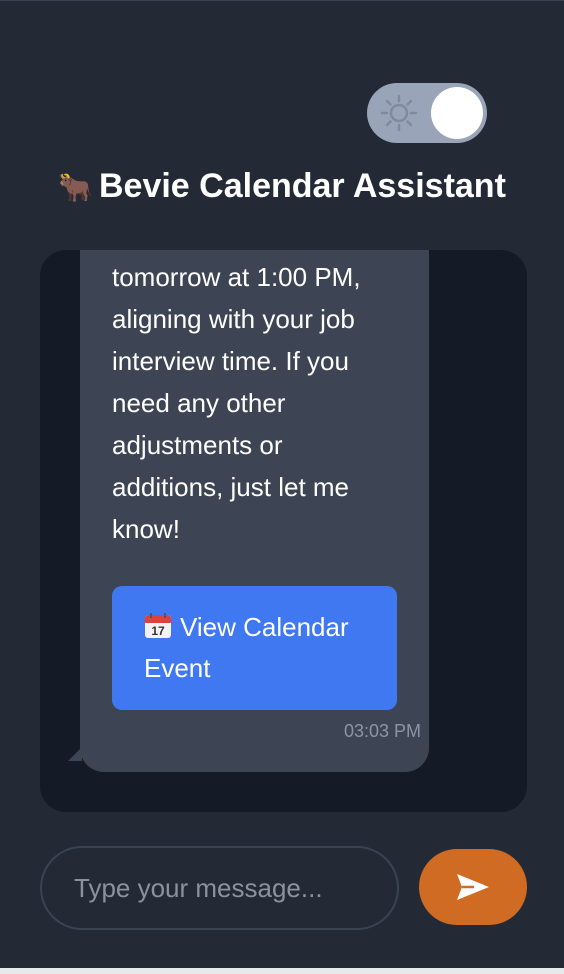 This screenshot has height=974, width=564. I want to click on svg-text: 17, so click(158, 631).